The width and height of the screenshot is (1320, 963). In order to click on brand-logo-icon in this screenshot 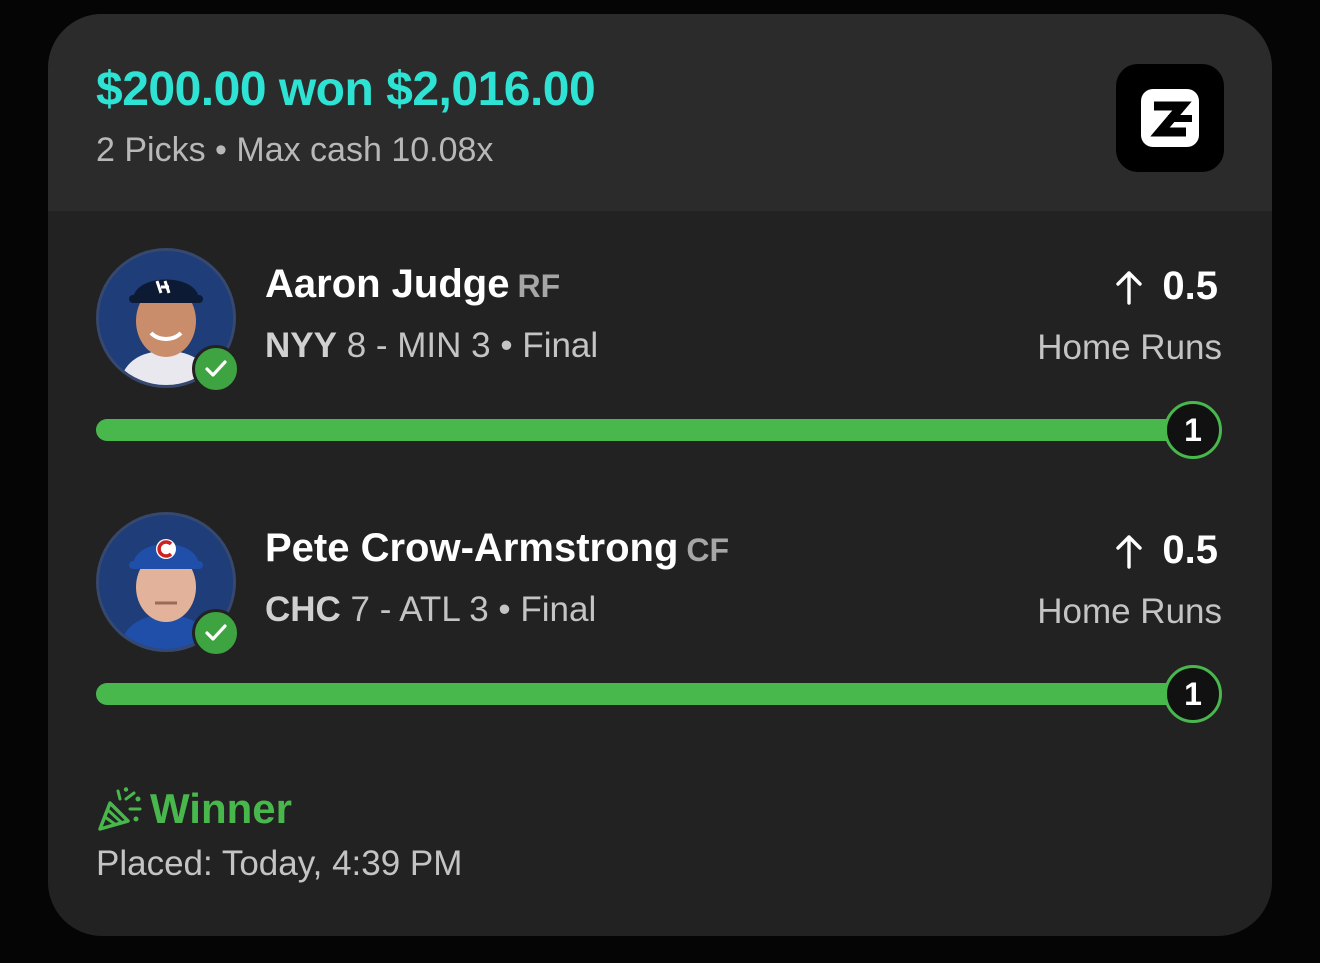, I will do `click(1170, 118)`.